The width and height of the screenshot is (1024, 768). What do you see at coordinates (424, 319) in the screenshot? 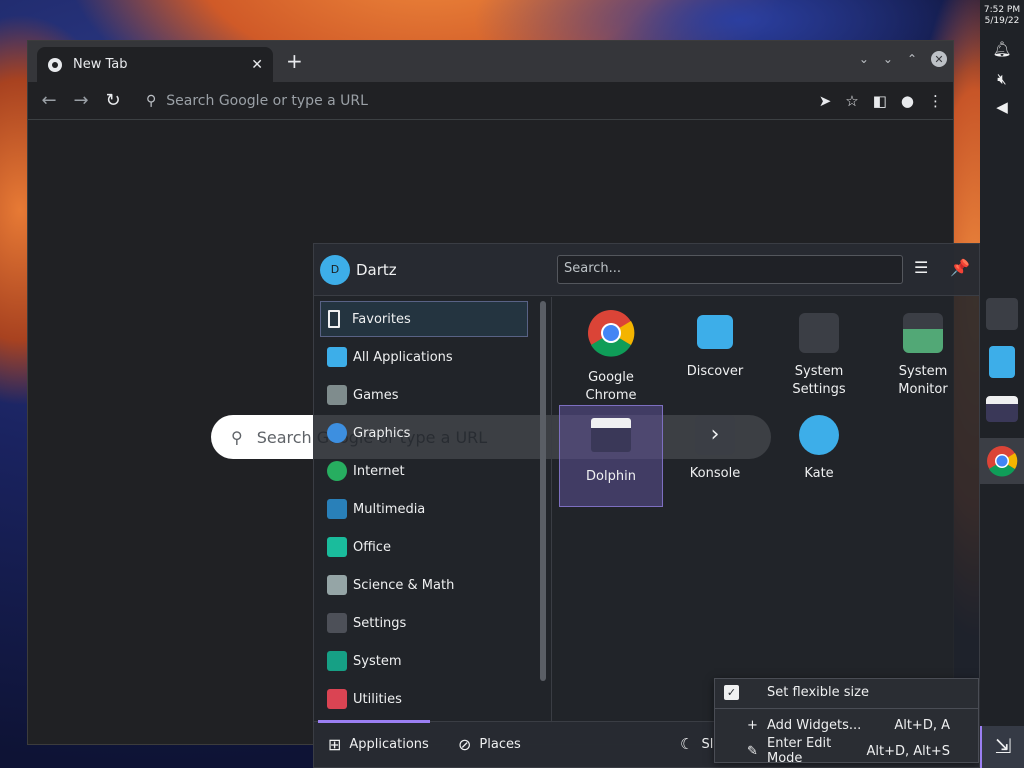
I see `category-favorites: Favorites` at bounding box center [424, 319].